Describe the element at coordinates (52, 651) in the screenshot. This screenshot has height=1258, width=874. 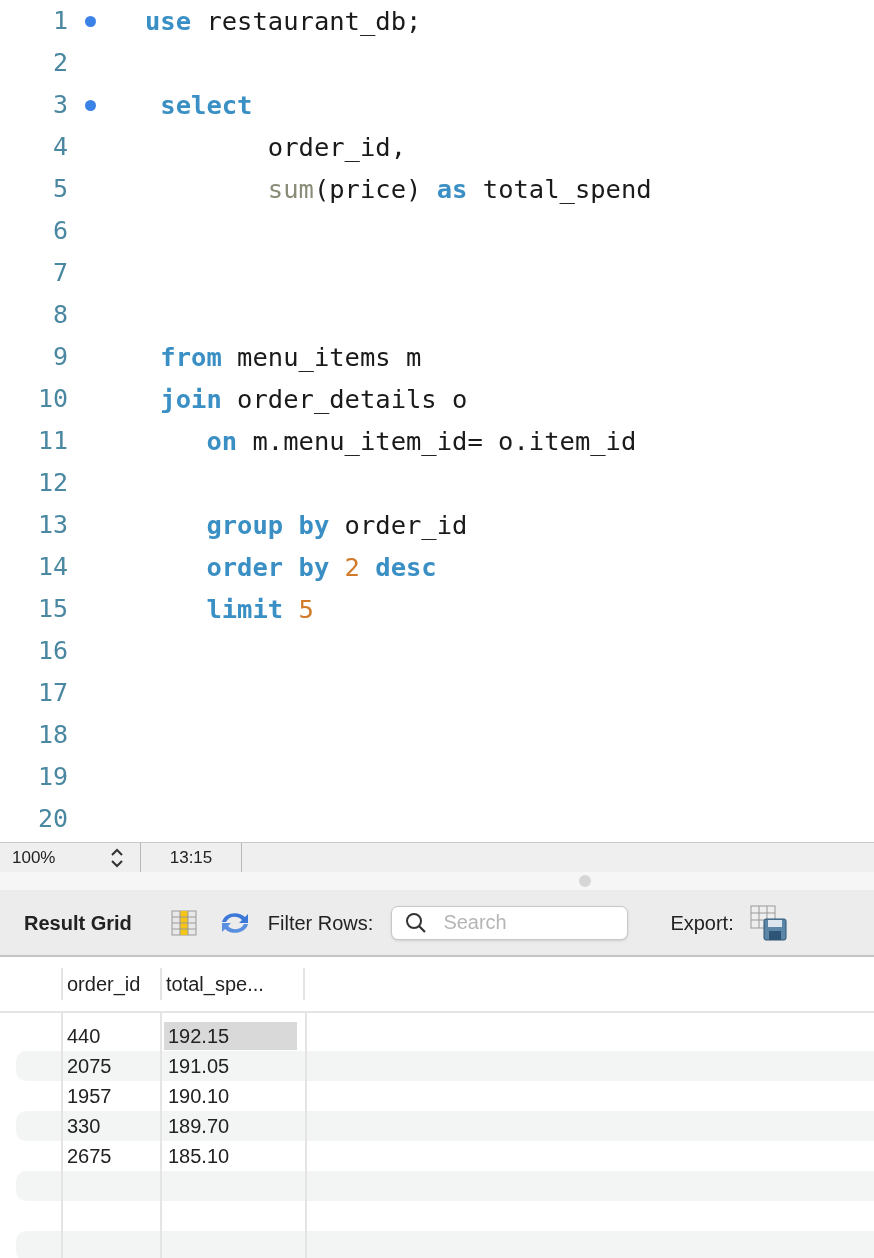
I see `line-number: 16` at that location.